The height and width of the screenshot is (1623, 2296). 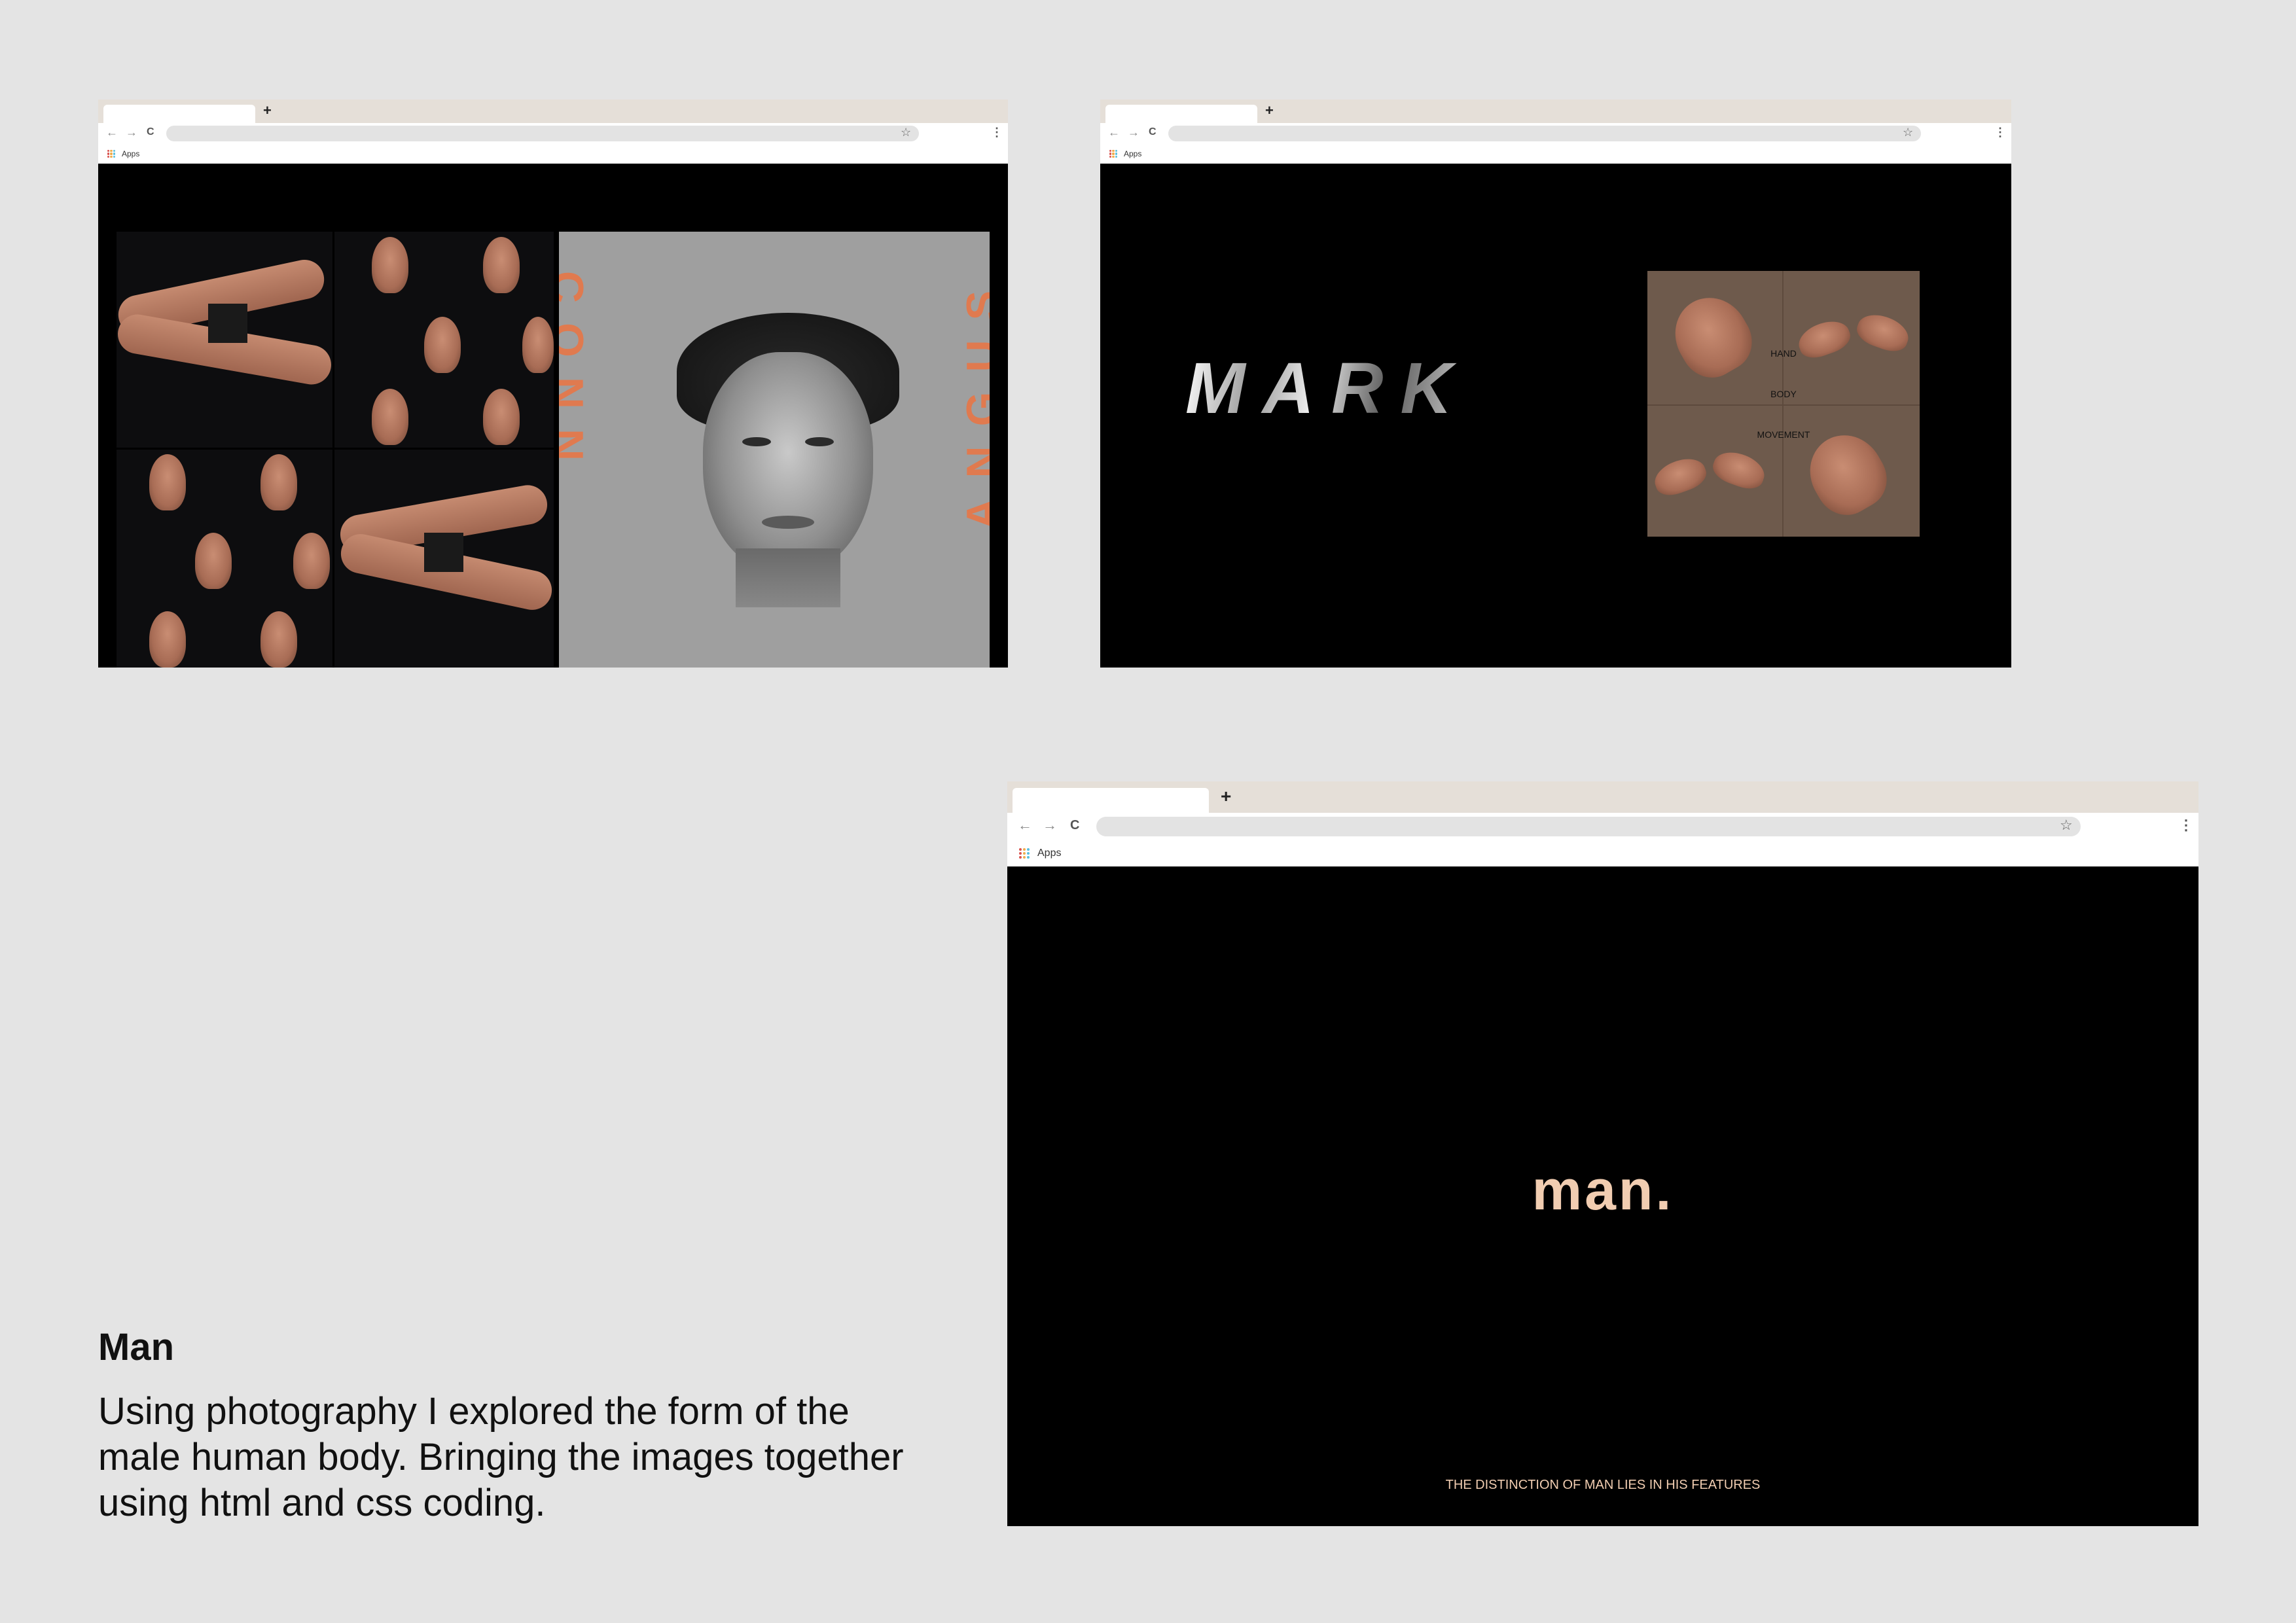 I want to click on page-content: MARK HAND BODY MOVEMENT, so click(x=1555, y=416).